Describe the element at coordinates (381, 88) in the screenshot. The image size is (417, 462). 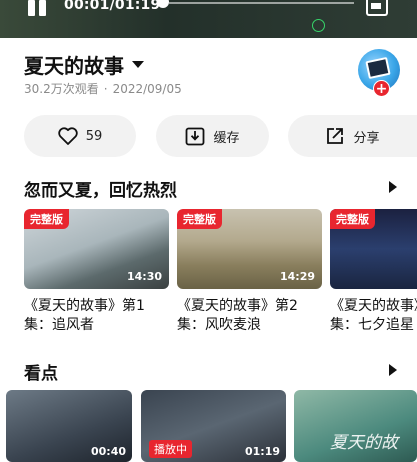
I see `follow-plus-icon: +` at that location.